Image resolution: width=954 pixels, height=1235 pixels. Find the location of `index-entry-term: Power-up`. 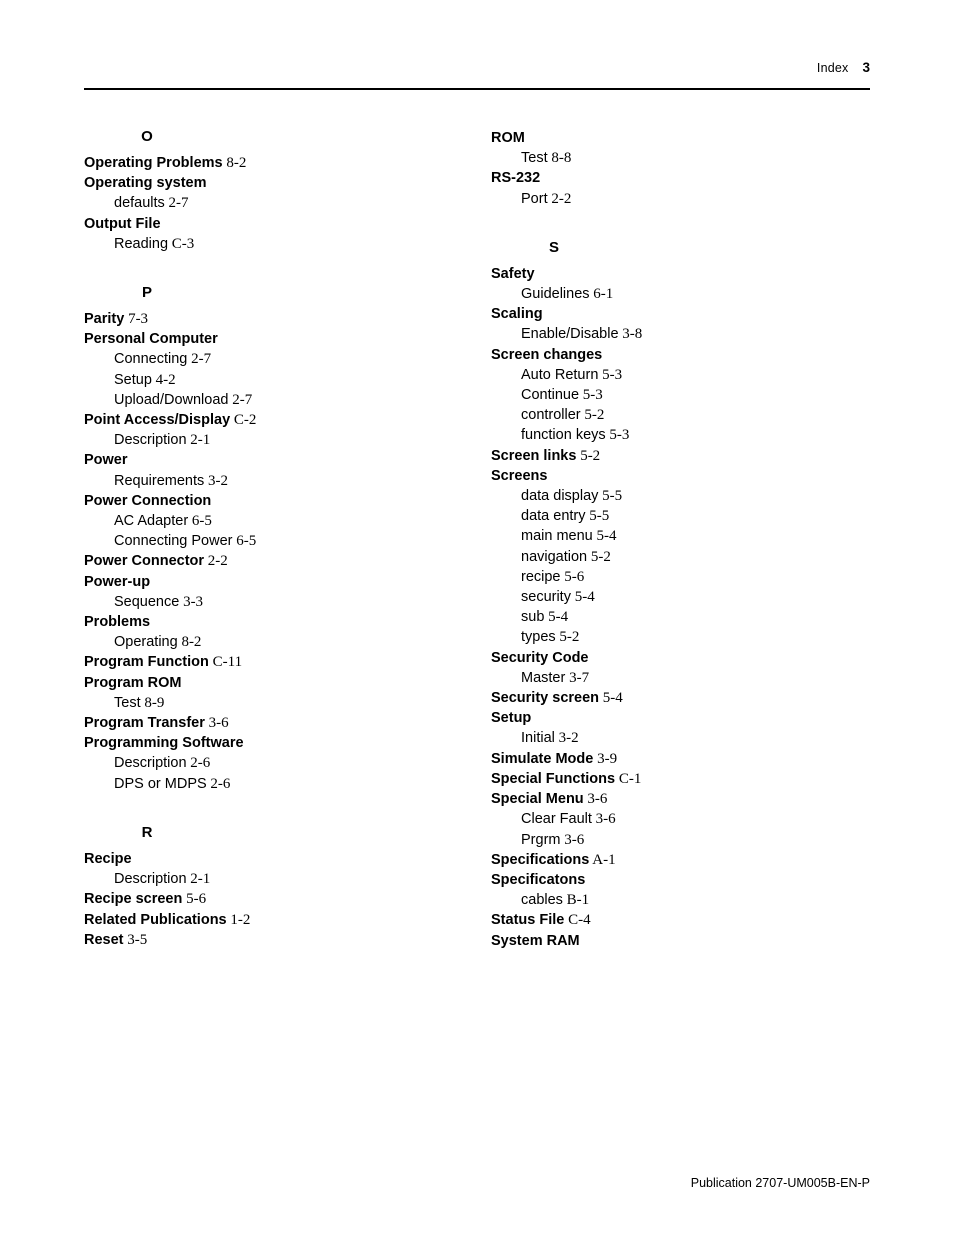

index-entry-term: Power-up is located at coordinates (117, 581).